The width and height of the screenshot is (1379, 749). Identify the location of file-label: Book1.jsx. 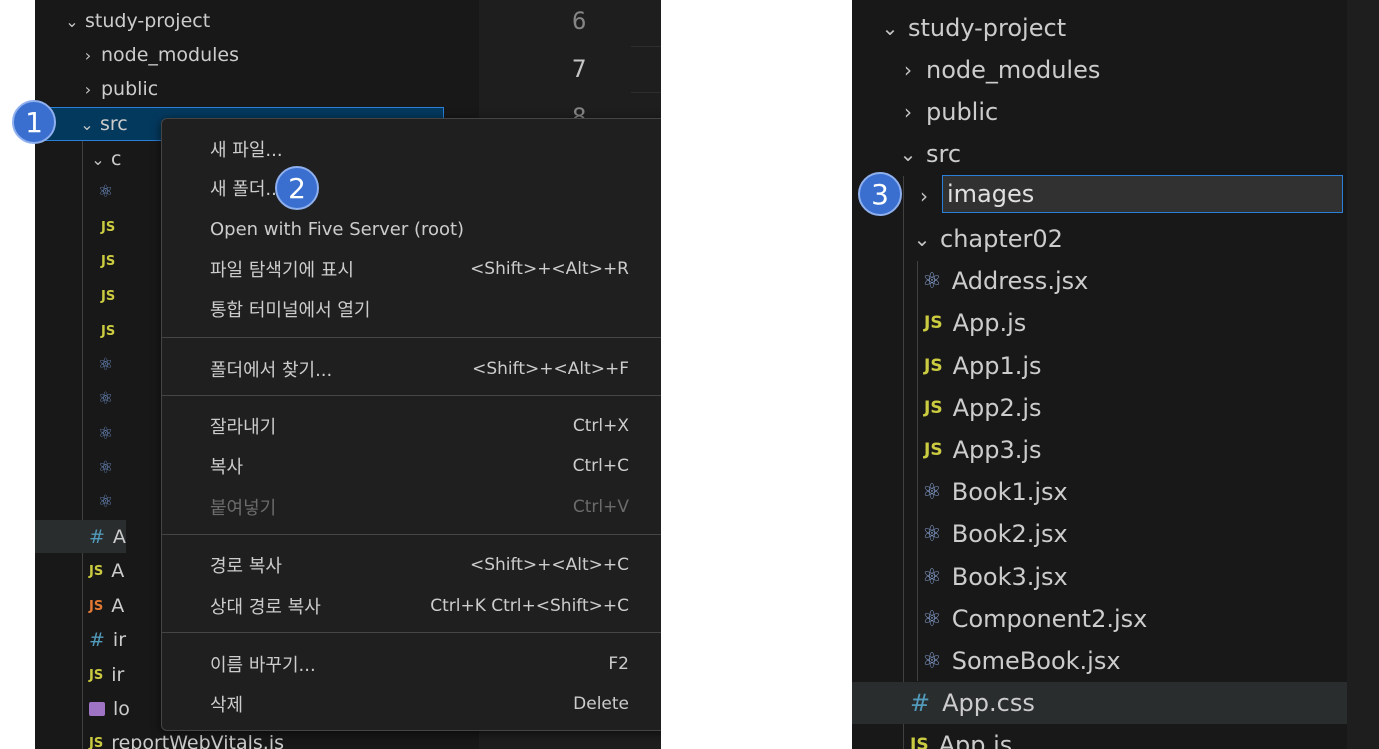
(1009, 492).